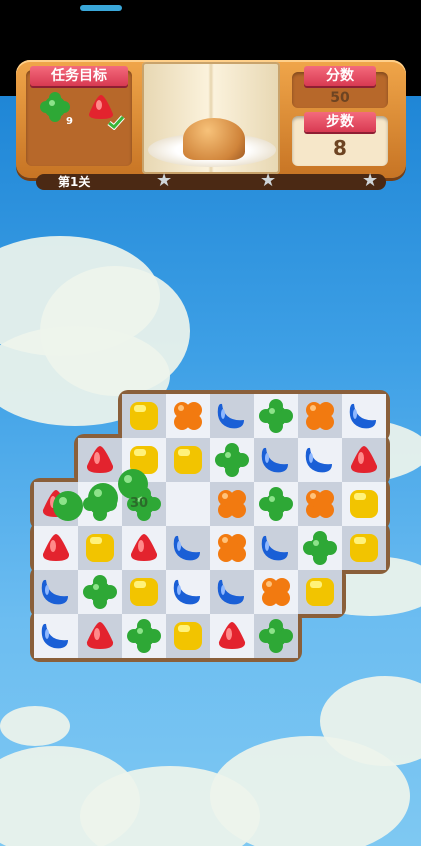 This screenshot has height=846, width=421. I want to click on muffin-icon, so click(214, 139).